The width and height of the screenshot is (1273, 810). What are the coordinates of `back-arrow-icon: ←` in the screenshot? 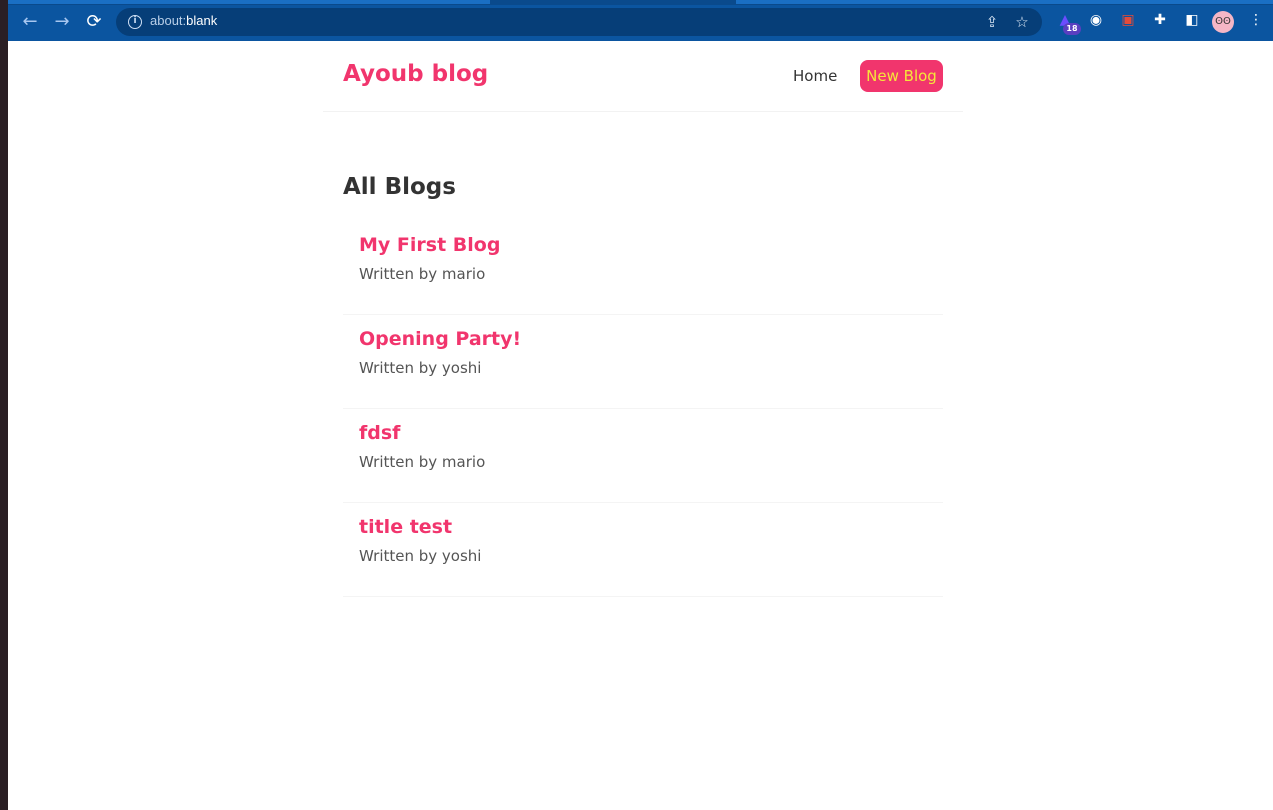 It's located at (30, 22).